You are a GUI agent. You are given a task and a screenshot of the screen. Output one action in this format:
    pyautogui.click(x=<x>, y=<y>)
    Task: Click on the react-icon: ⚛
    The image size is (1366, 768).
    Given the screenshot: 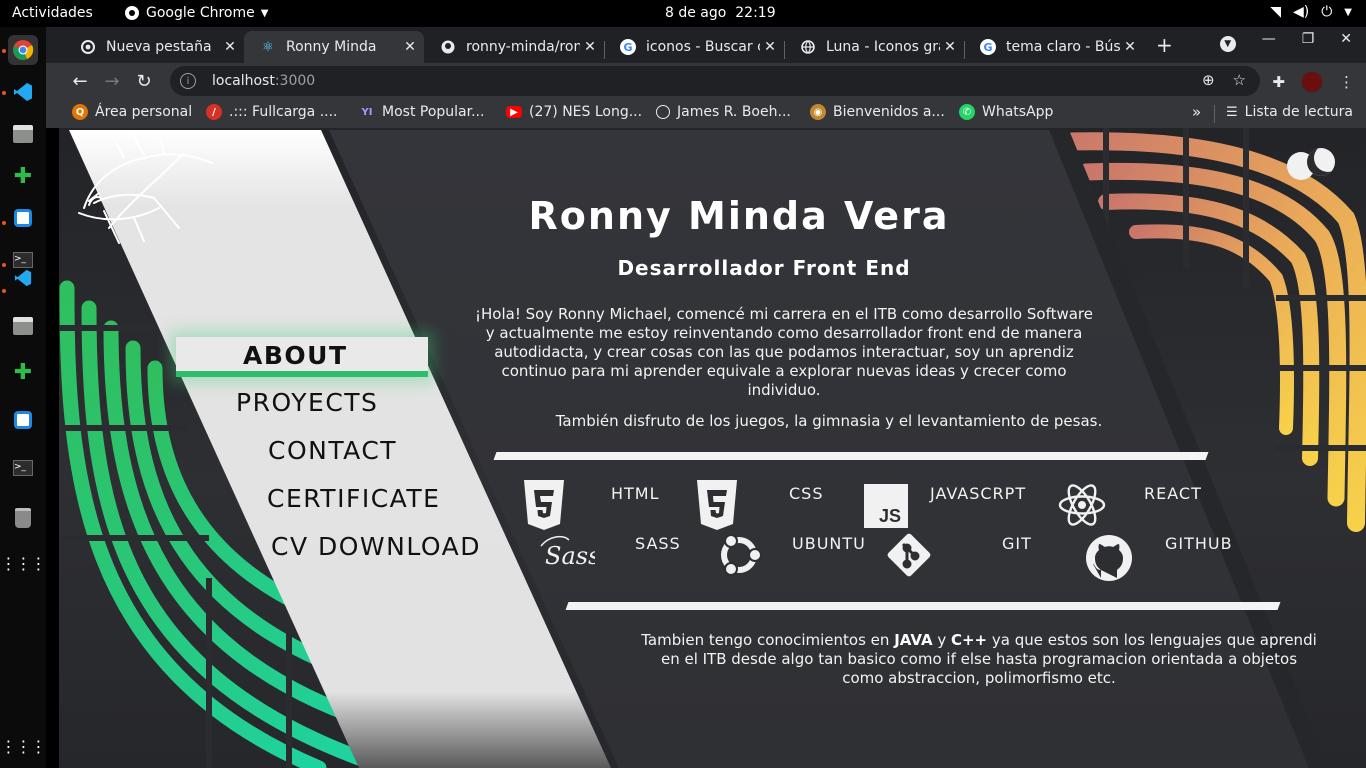 What is the action you would take?
    pyautogui.click(x=268, y=47)
    